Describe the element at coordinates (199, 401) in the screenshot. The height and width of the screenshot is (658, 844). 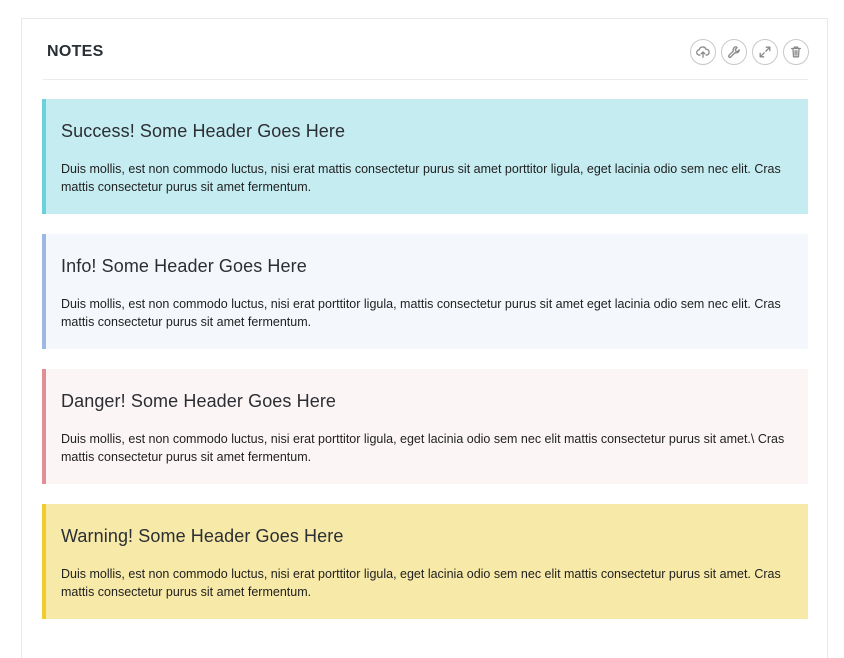
I see `note-header: Danger! Some Header Goes Here` at that location.